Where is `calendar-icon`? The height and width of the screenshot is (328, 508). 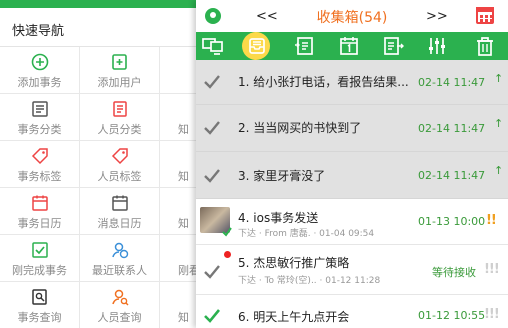 calendar-icon is located at coordinates (485, 15).